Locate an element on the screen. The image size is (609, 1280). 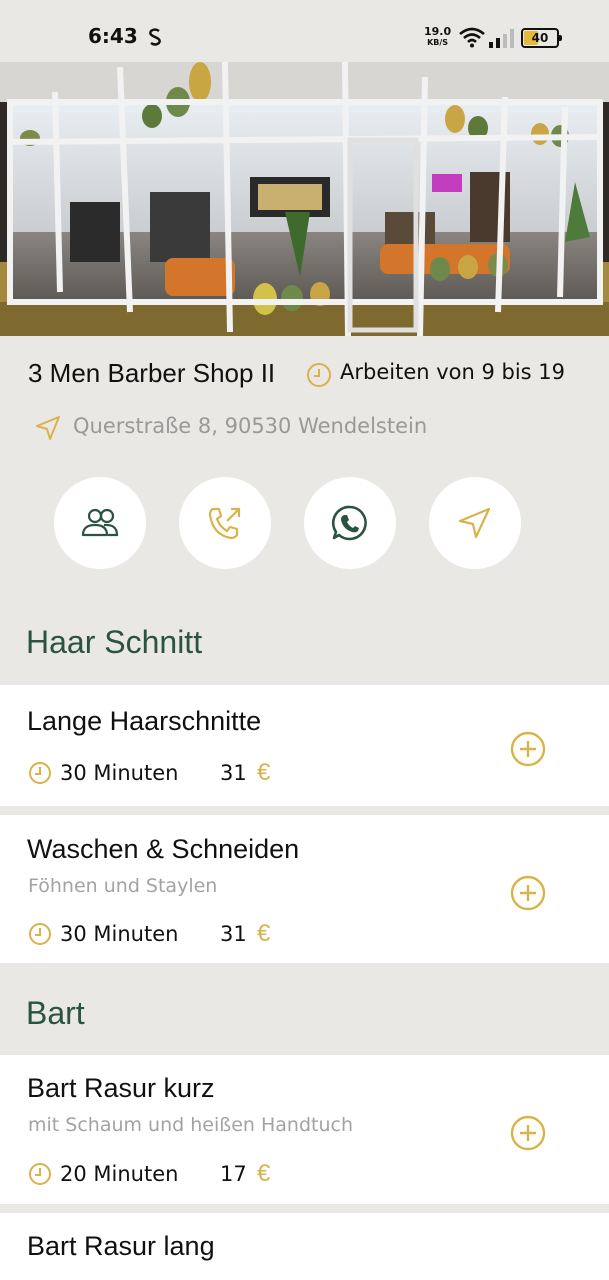
shop-address: Querstraße 8, 90530 Wendelstein is located at coordinates (250, 426).